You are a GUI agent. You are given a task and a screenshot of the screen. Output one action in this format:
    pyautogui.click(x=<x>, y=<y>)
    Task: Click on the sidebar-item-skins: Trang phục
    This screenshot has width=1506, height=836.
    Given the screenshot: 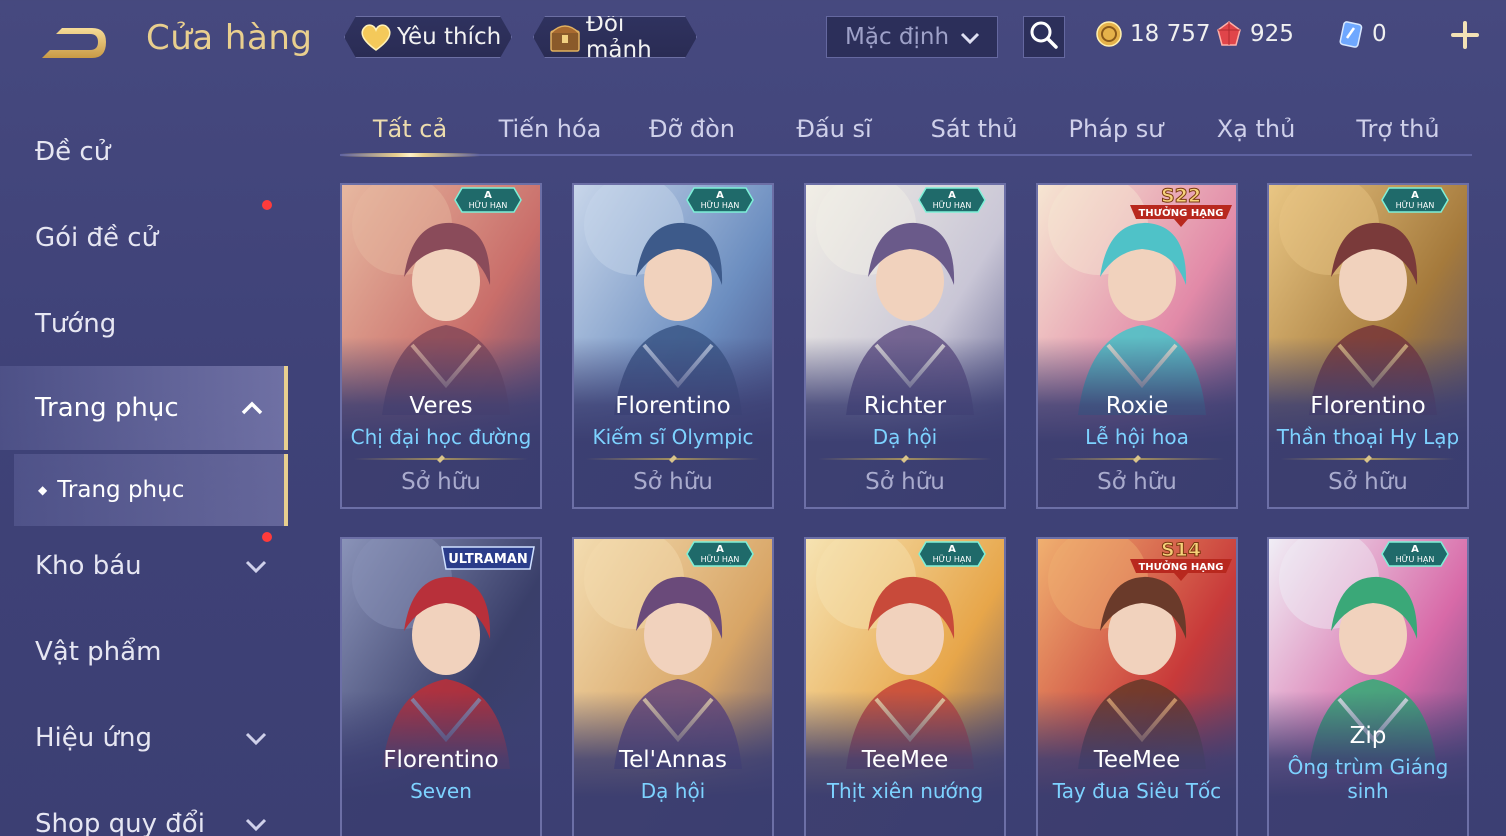 What is the action you would take?
    pyautogui.click(x=144, y=408)
    